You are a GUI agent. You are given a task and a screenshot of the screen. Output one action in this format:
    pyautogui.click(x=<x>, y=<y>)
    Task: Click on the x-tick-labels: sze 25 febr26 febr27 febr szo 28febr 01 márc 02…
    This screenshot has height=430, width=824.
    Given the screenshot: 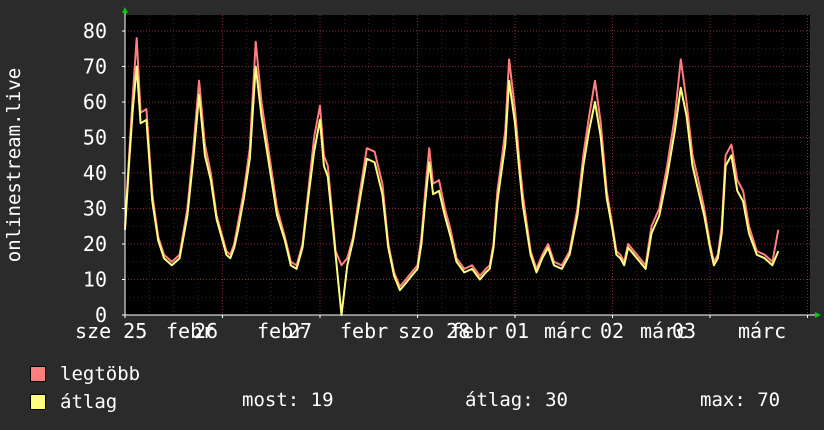 What is the action you would take?
    pyautogui.click(x=430, y=331)
    